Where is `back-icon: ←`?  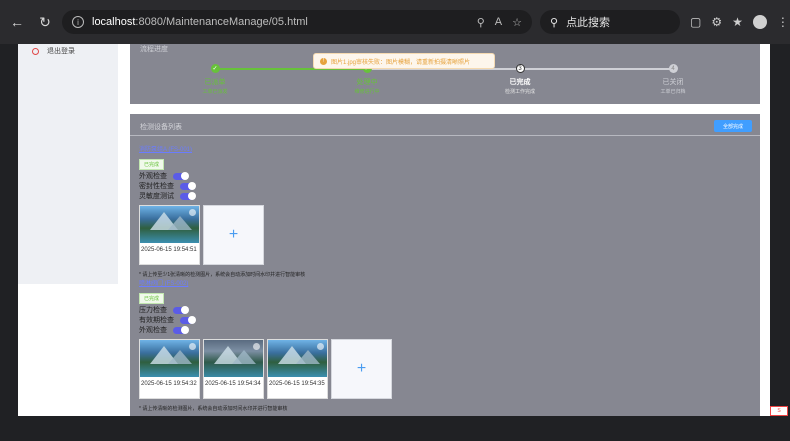 back-icon: ← is located at coordinates (17, 22).